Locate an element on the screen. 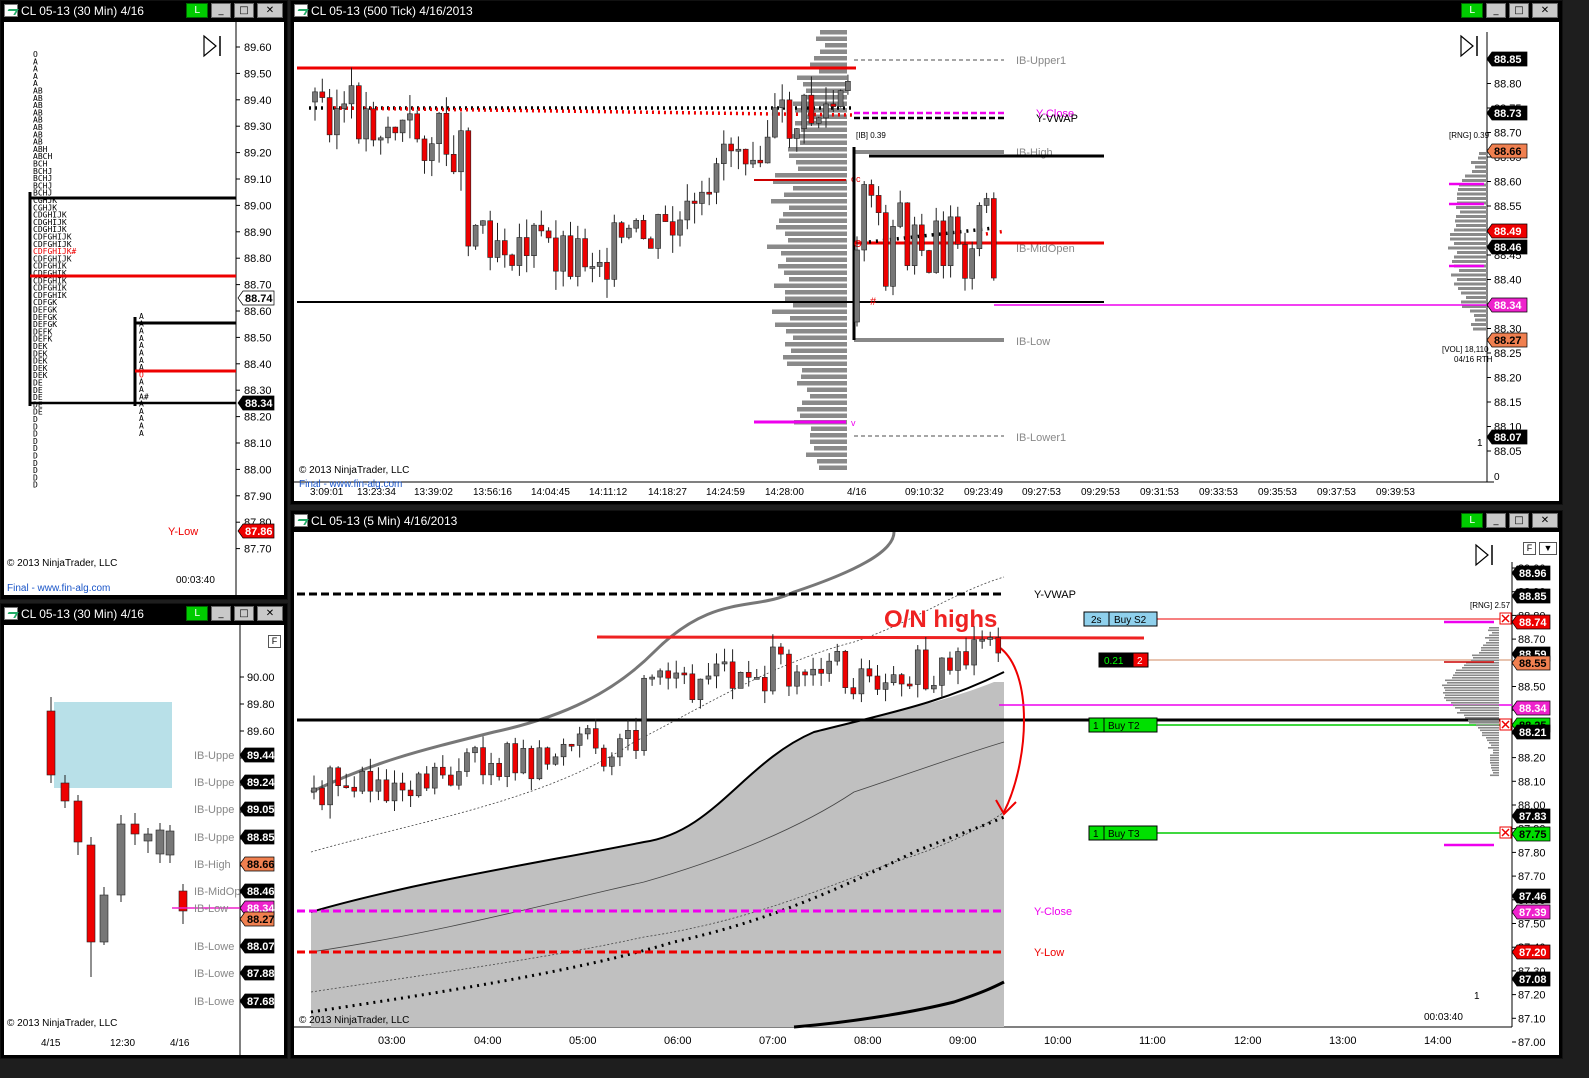 Image resolution: width=1589 pixels, height=1078 pixels. title-bar: CL 05-13 (5 Min) 4/16/2013 L _ □ ✕ is located at coordinates (926, 521).